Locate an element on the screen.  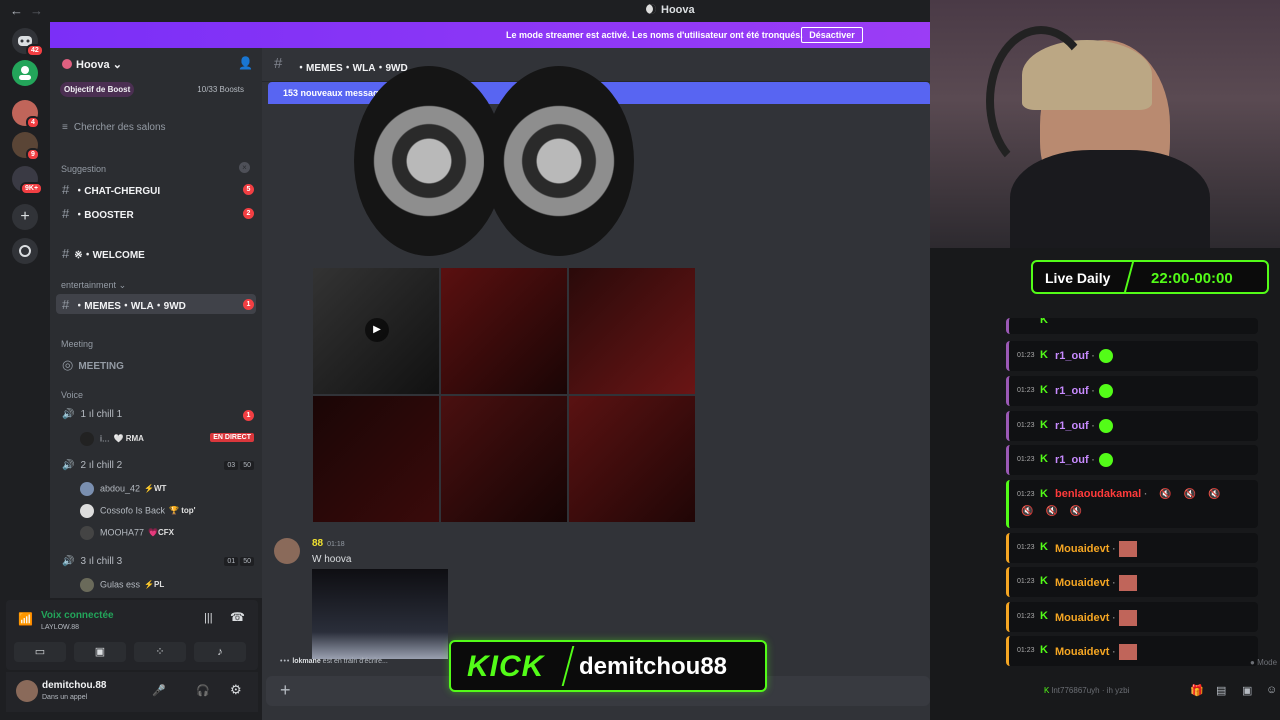
attachment-image-tires is located at coordinates (505, 163).